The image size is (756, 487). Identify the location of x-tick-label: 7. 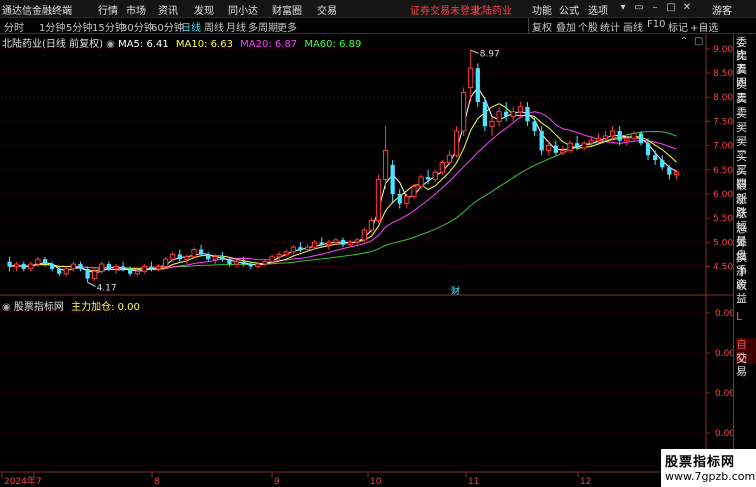
(39, 482).